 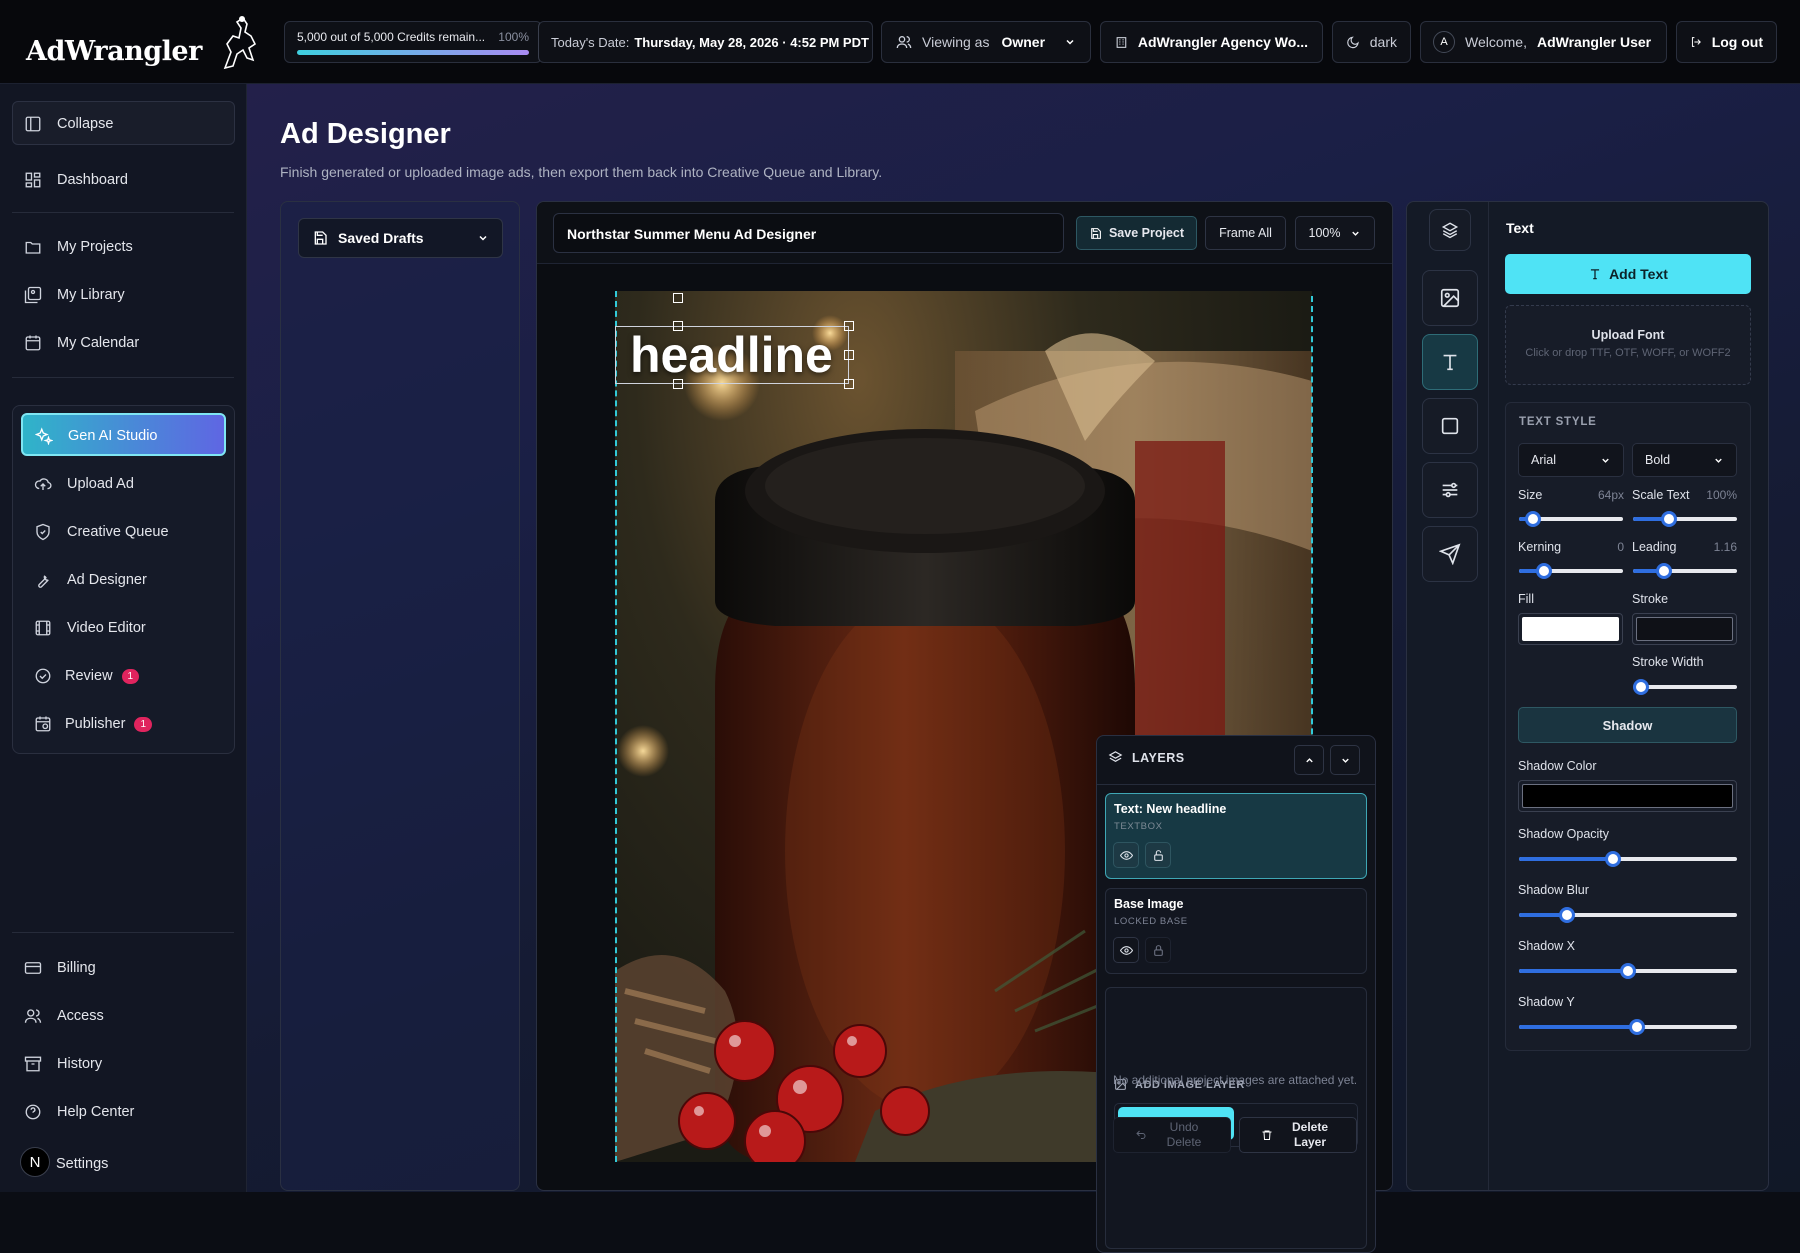 What do you see at coordinates (1628, 1027) in the screenshot?
I see `shadow-y-slider` at bounding box center [1628, 1027].